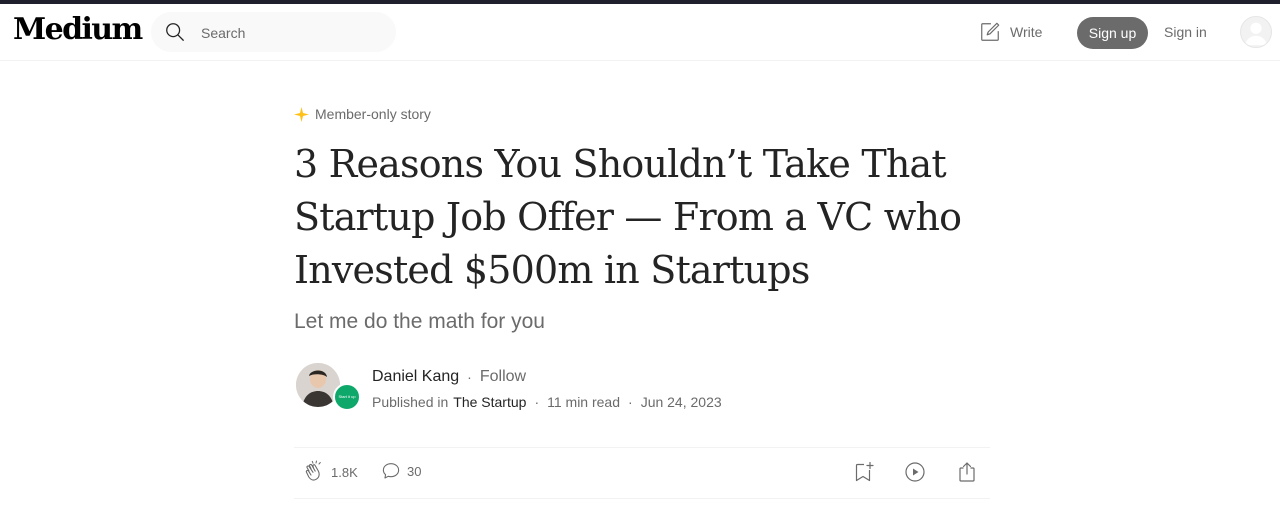  I want to click on clap-icon, so click(313, 470).